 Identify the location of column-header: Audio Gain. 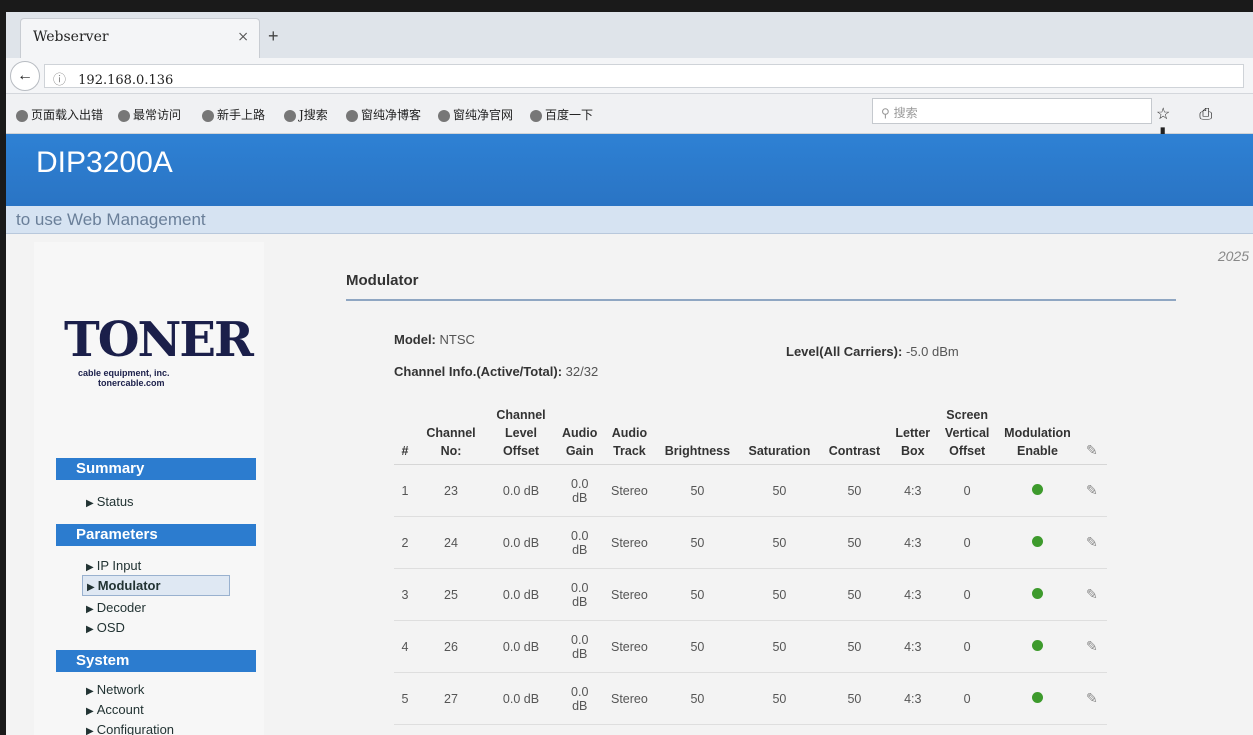
(580, 433).